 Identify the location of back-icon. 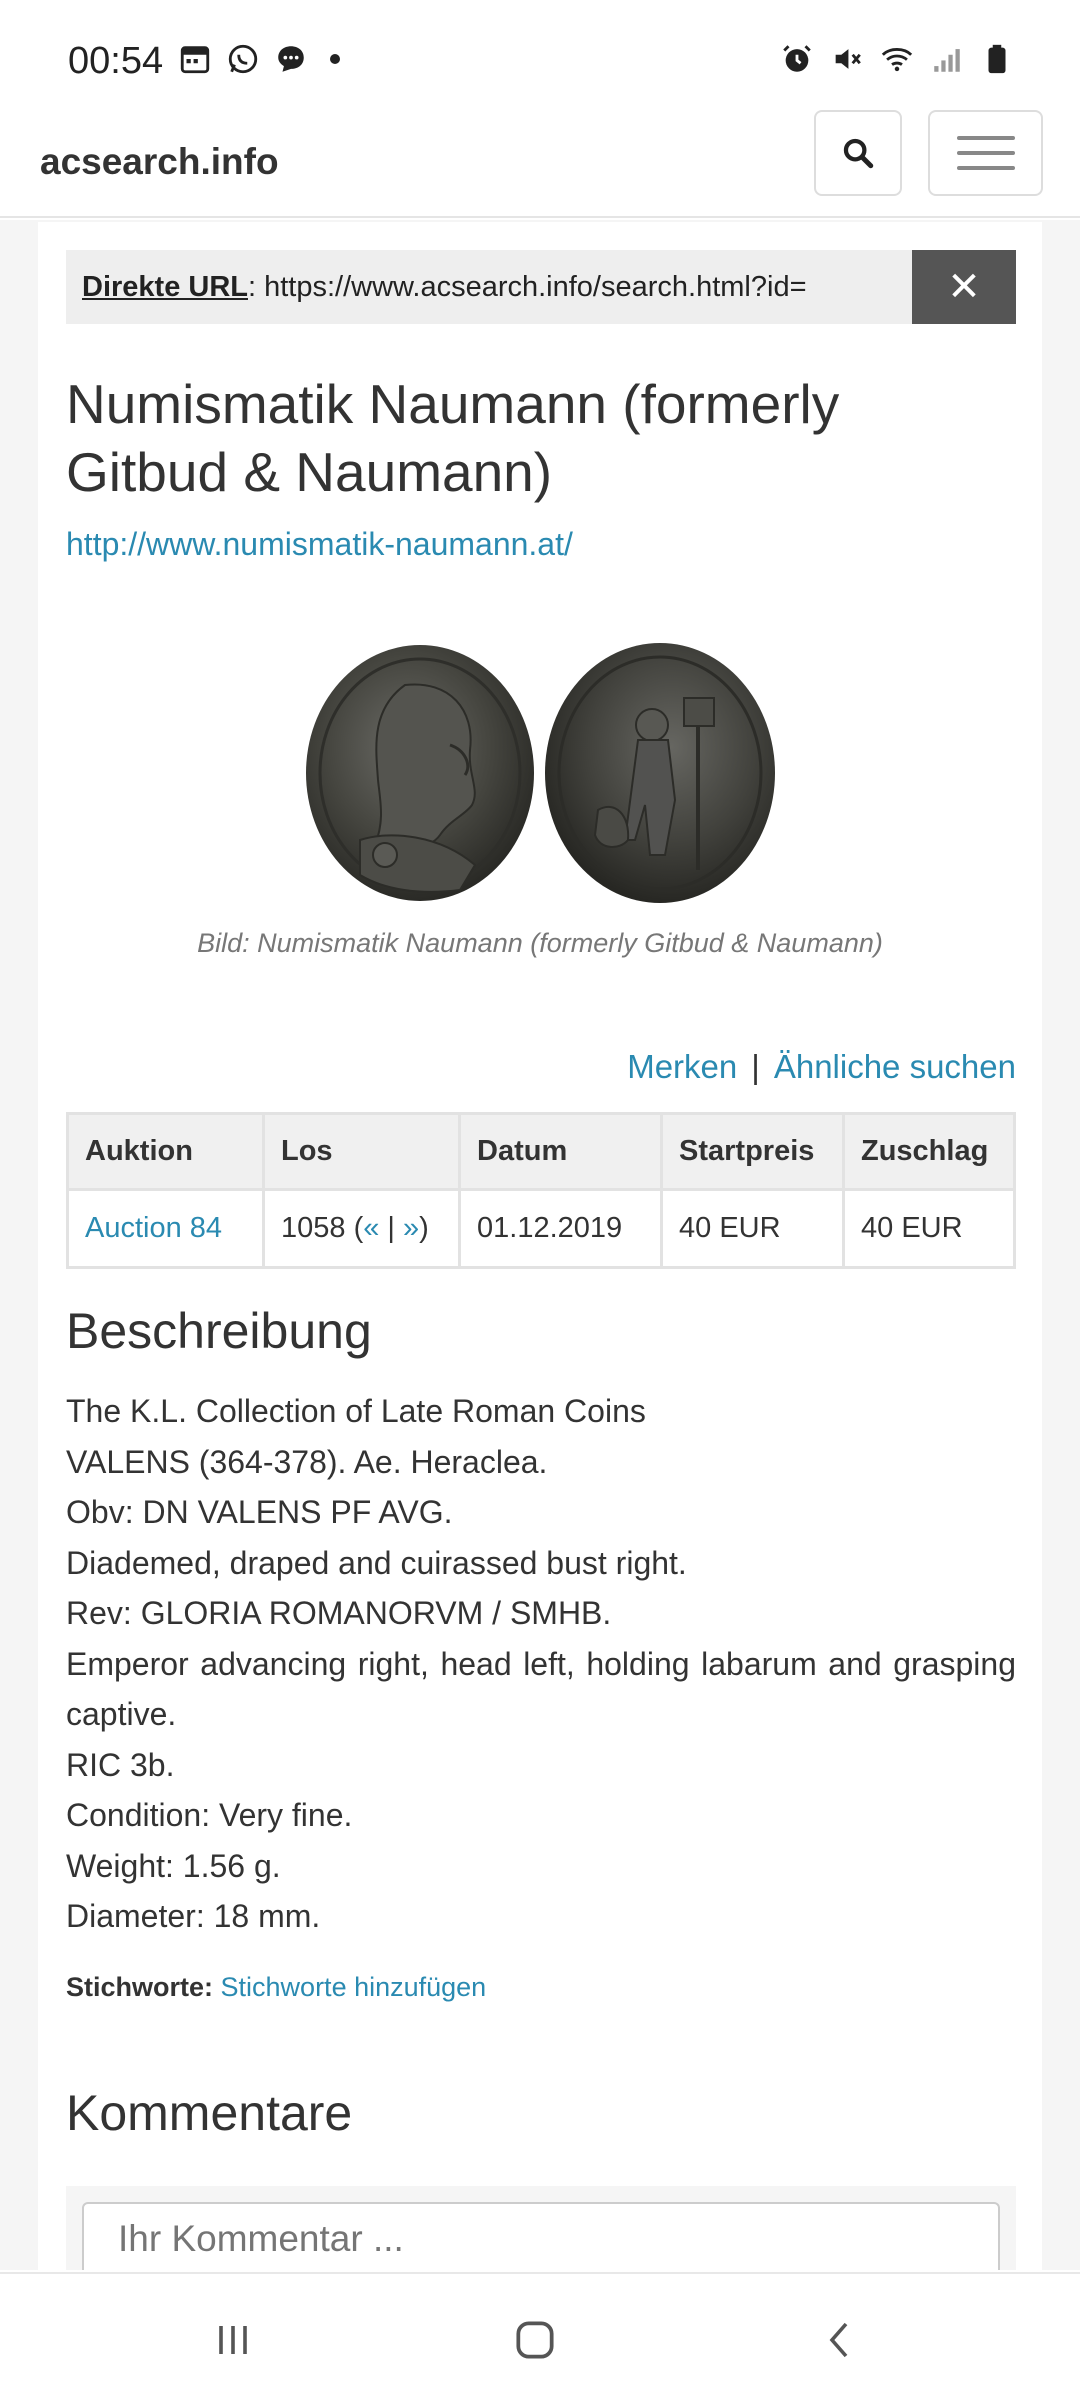
(838, 2340).